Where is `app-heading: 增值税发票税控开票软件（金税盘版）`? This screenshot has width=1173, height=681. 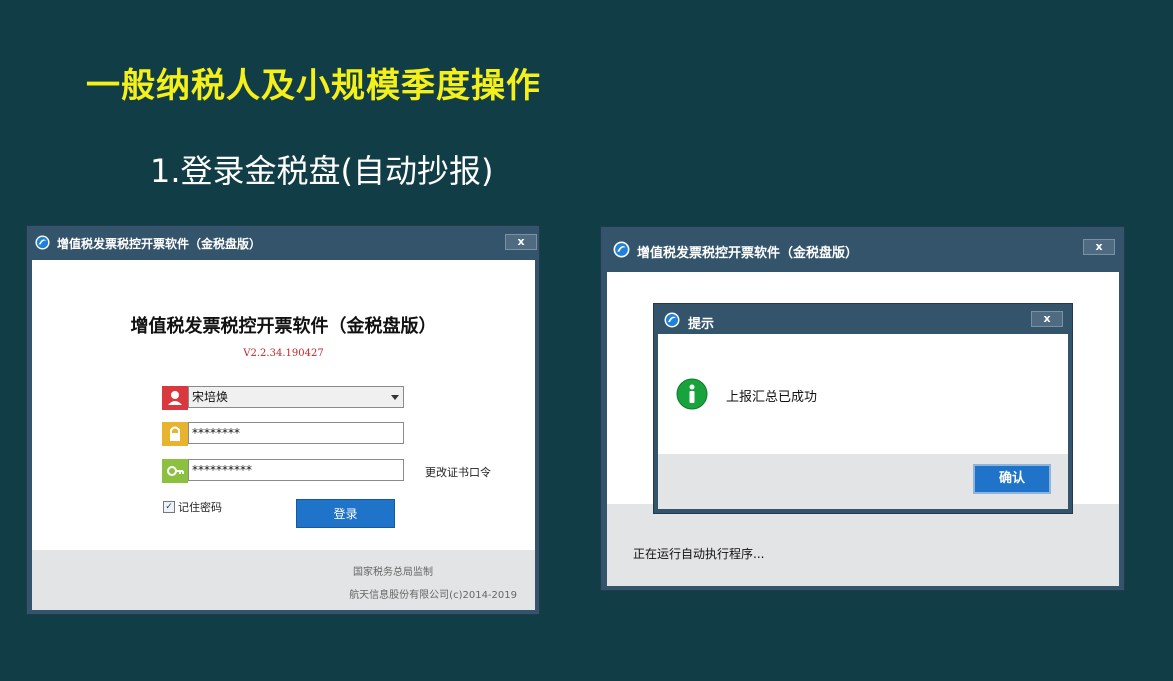 app-heading: 增值税发票税控开票软件（金税盘版） is located at coordinates (283, 326).